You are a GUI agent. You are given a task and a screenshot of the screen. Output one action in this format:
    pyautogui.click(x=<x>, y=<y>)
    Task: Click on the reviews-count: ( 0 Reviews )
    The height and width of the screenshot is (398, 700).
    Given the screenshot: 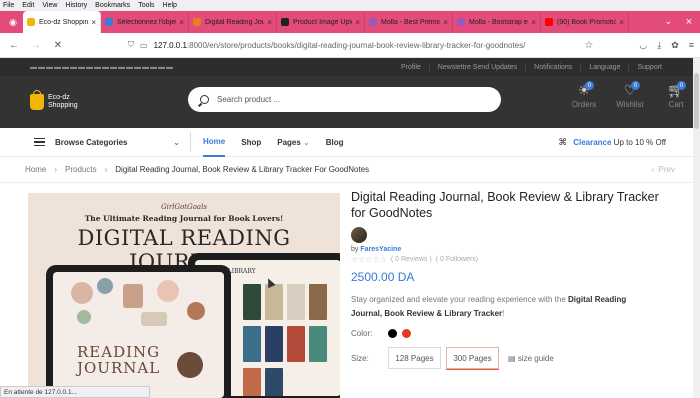 What is the action you would take?
    pyautogui.click(x=411, y=259)
    